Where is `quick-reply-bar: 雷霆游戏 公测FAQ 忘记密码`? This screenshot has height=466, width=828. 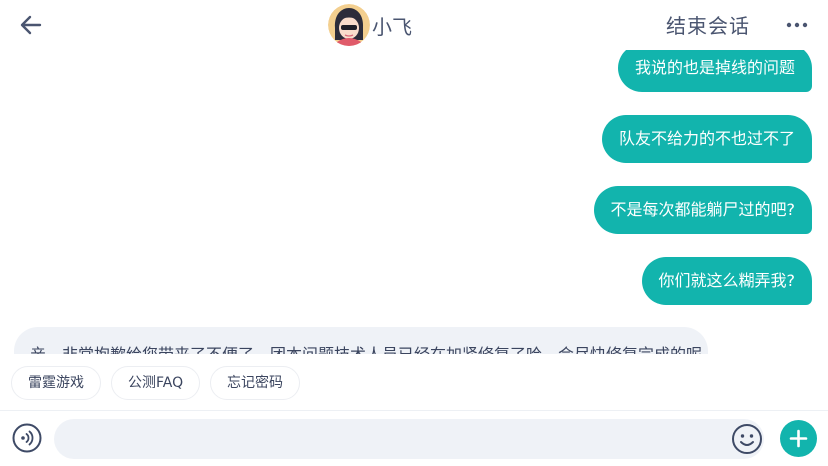 quick-reply-bar: 雷霆游戏 公测FAQ 忘记密码 is located at coordinates (414, 382).